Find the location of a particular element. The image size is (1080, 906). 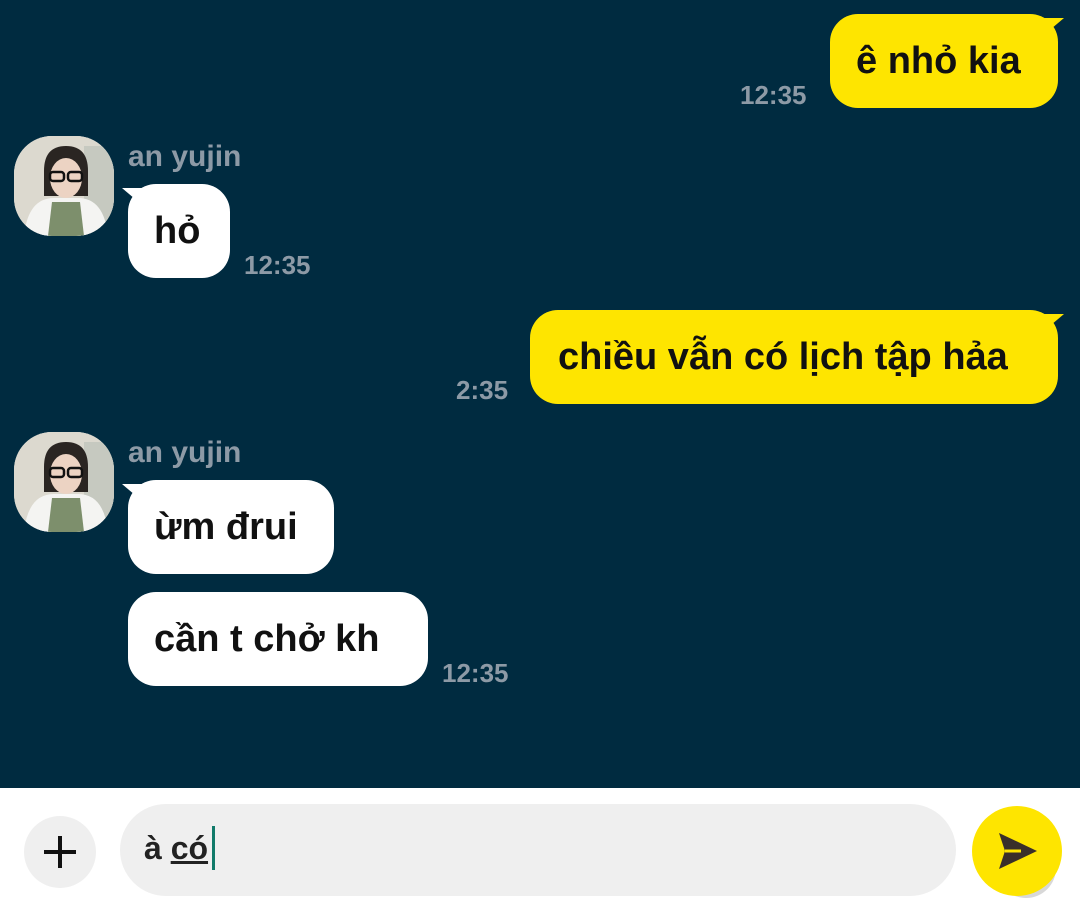

plus-icon is located at coordinates (60, 852).